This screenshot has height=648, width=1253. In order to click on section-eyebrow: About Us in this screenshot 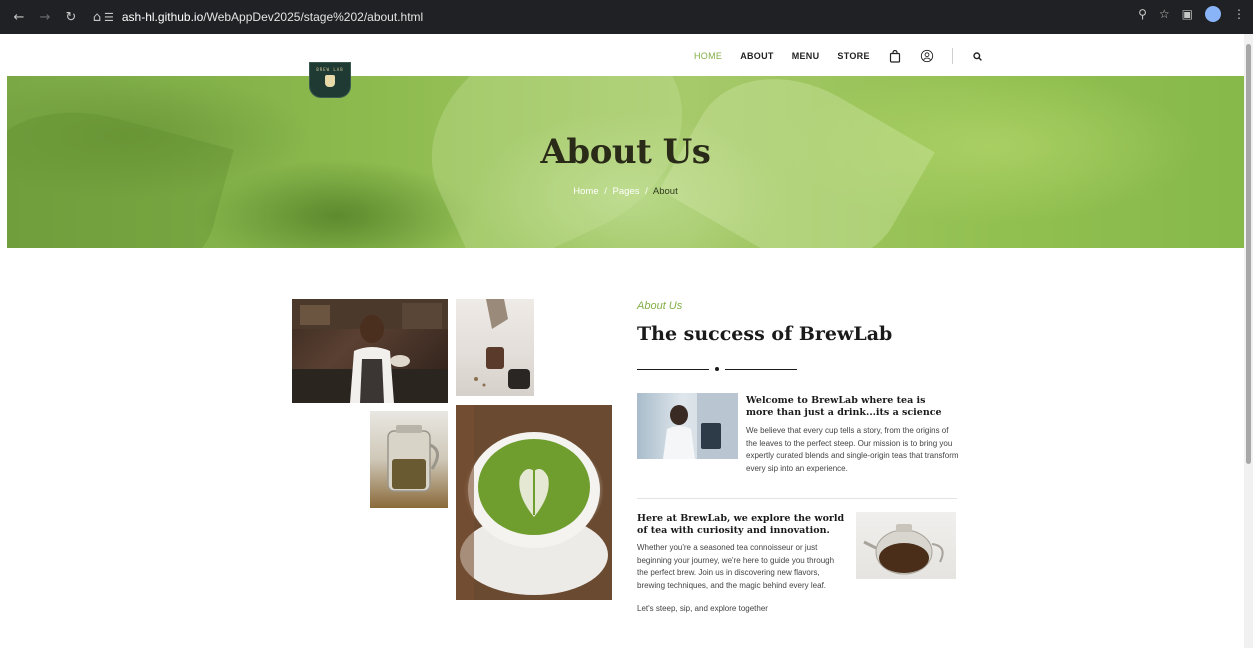, I will do `click(660, 306)`.